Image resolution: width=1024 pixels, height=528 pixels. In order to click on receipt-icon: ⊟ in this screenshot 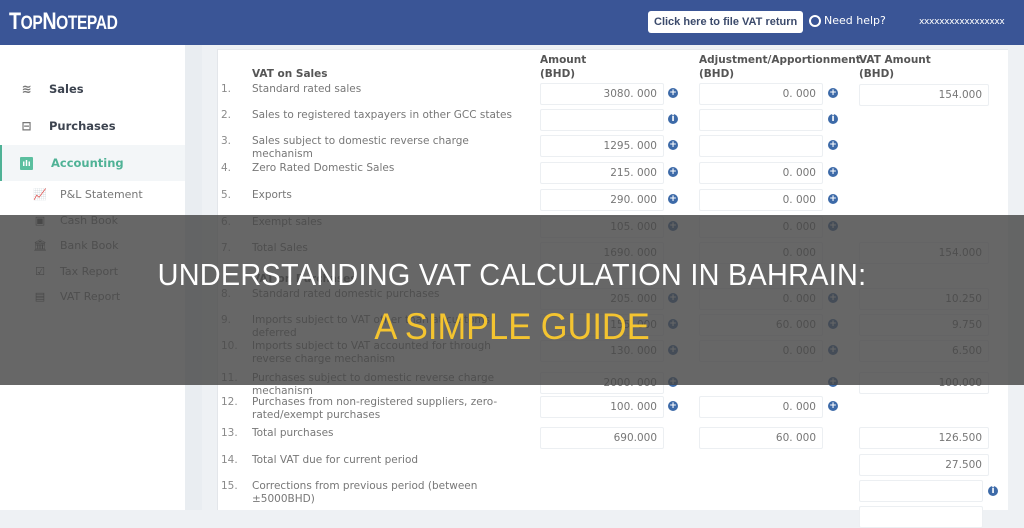, I will do `click(26, 125)`.